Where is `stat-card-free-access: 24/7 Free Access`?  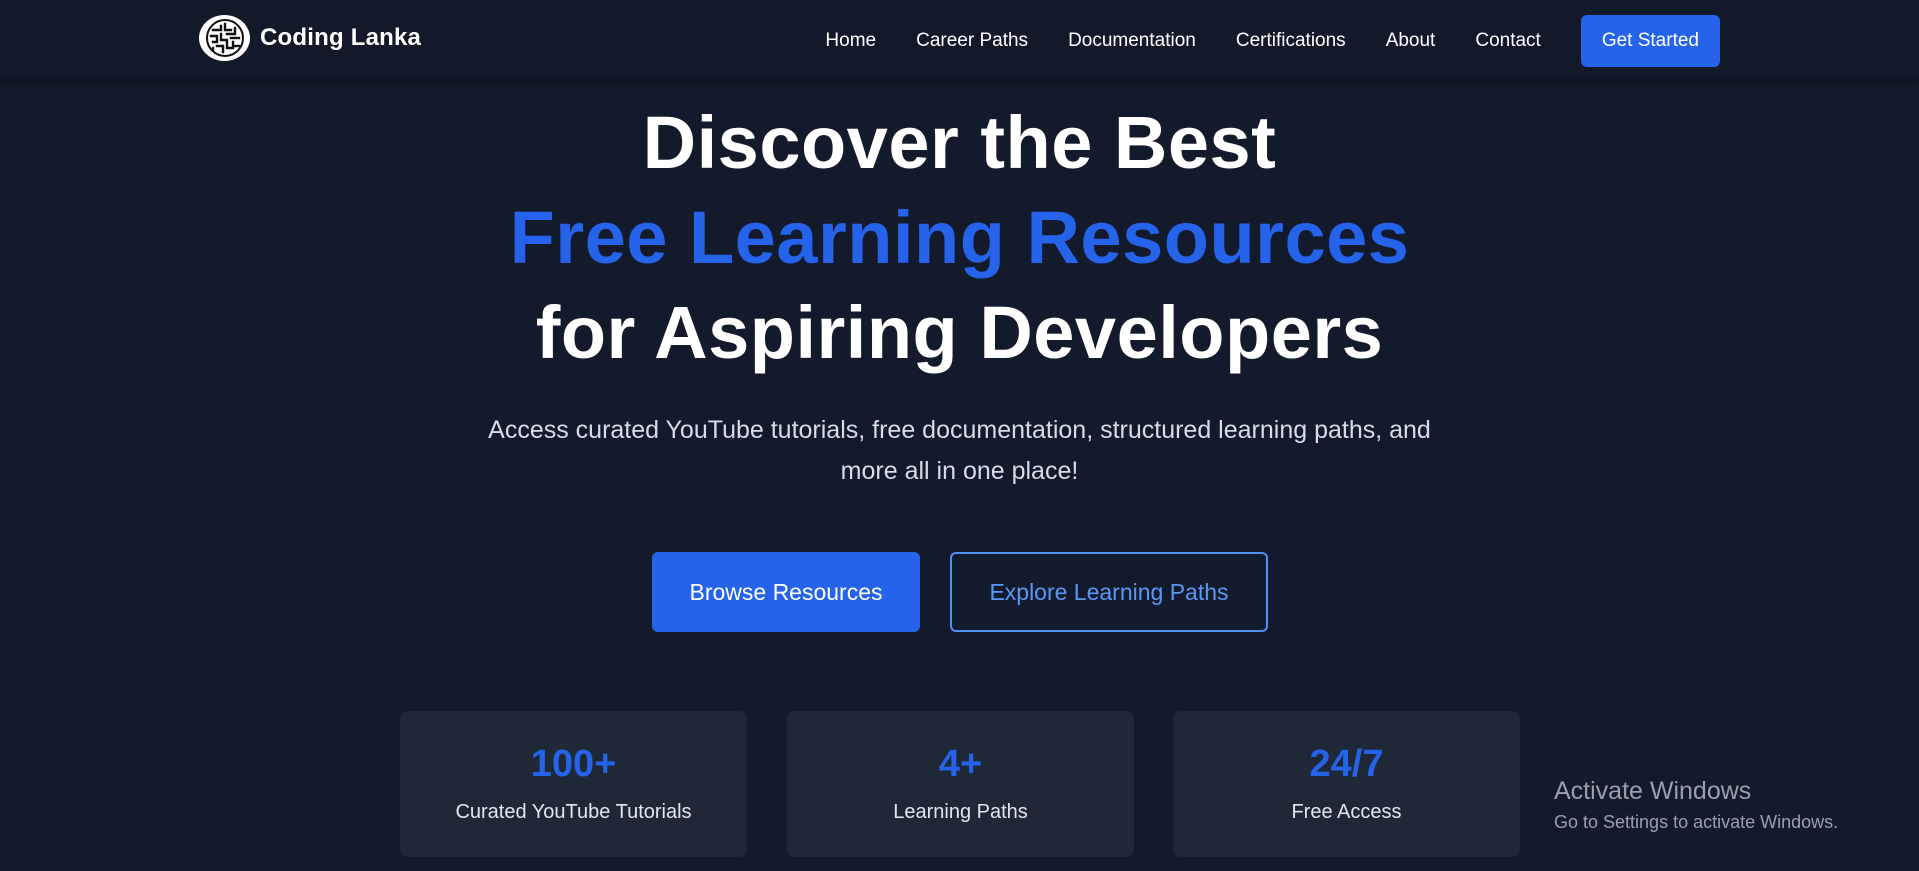 stat-card-free-access: 24/7 Free Access is located at coordinates (1346, 784).